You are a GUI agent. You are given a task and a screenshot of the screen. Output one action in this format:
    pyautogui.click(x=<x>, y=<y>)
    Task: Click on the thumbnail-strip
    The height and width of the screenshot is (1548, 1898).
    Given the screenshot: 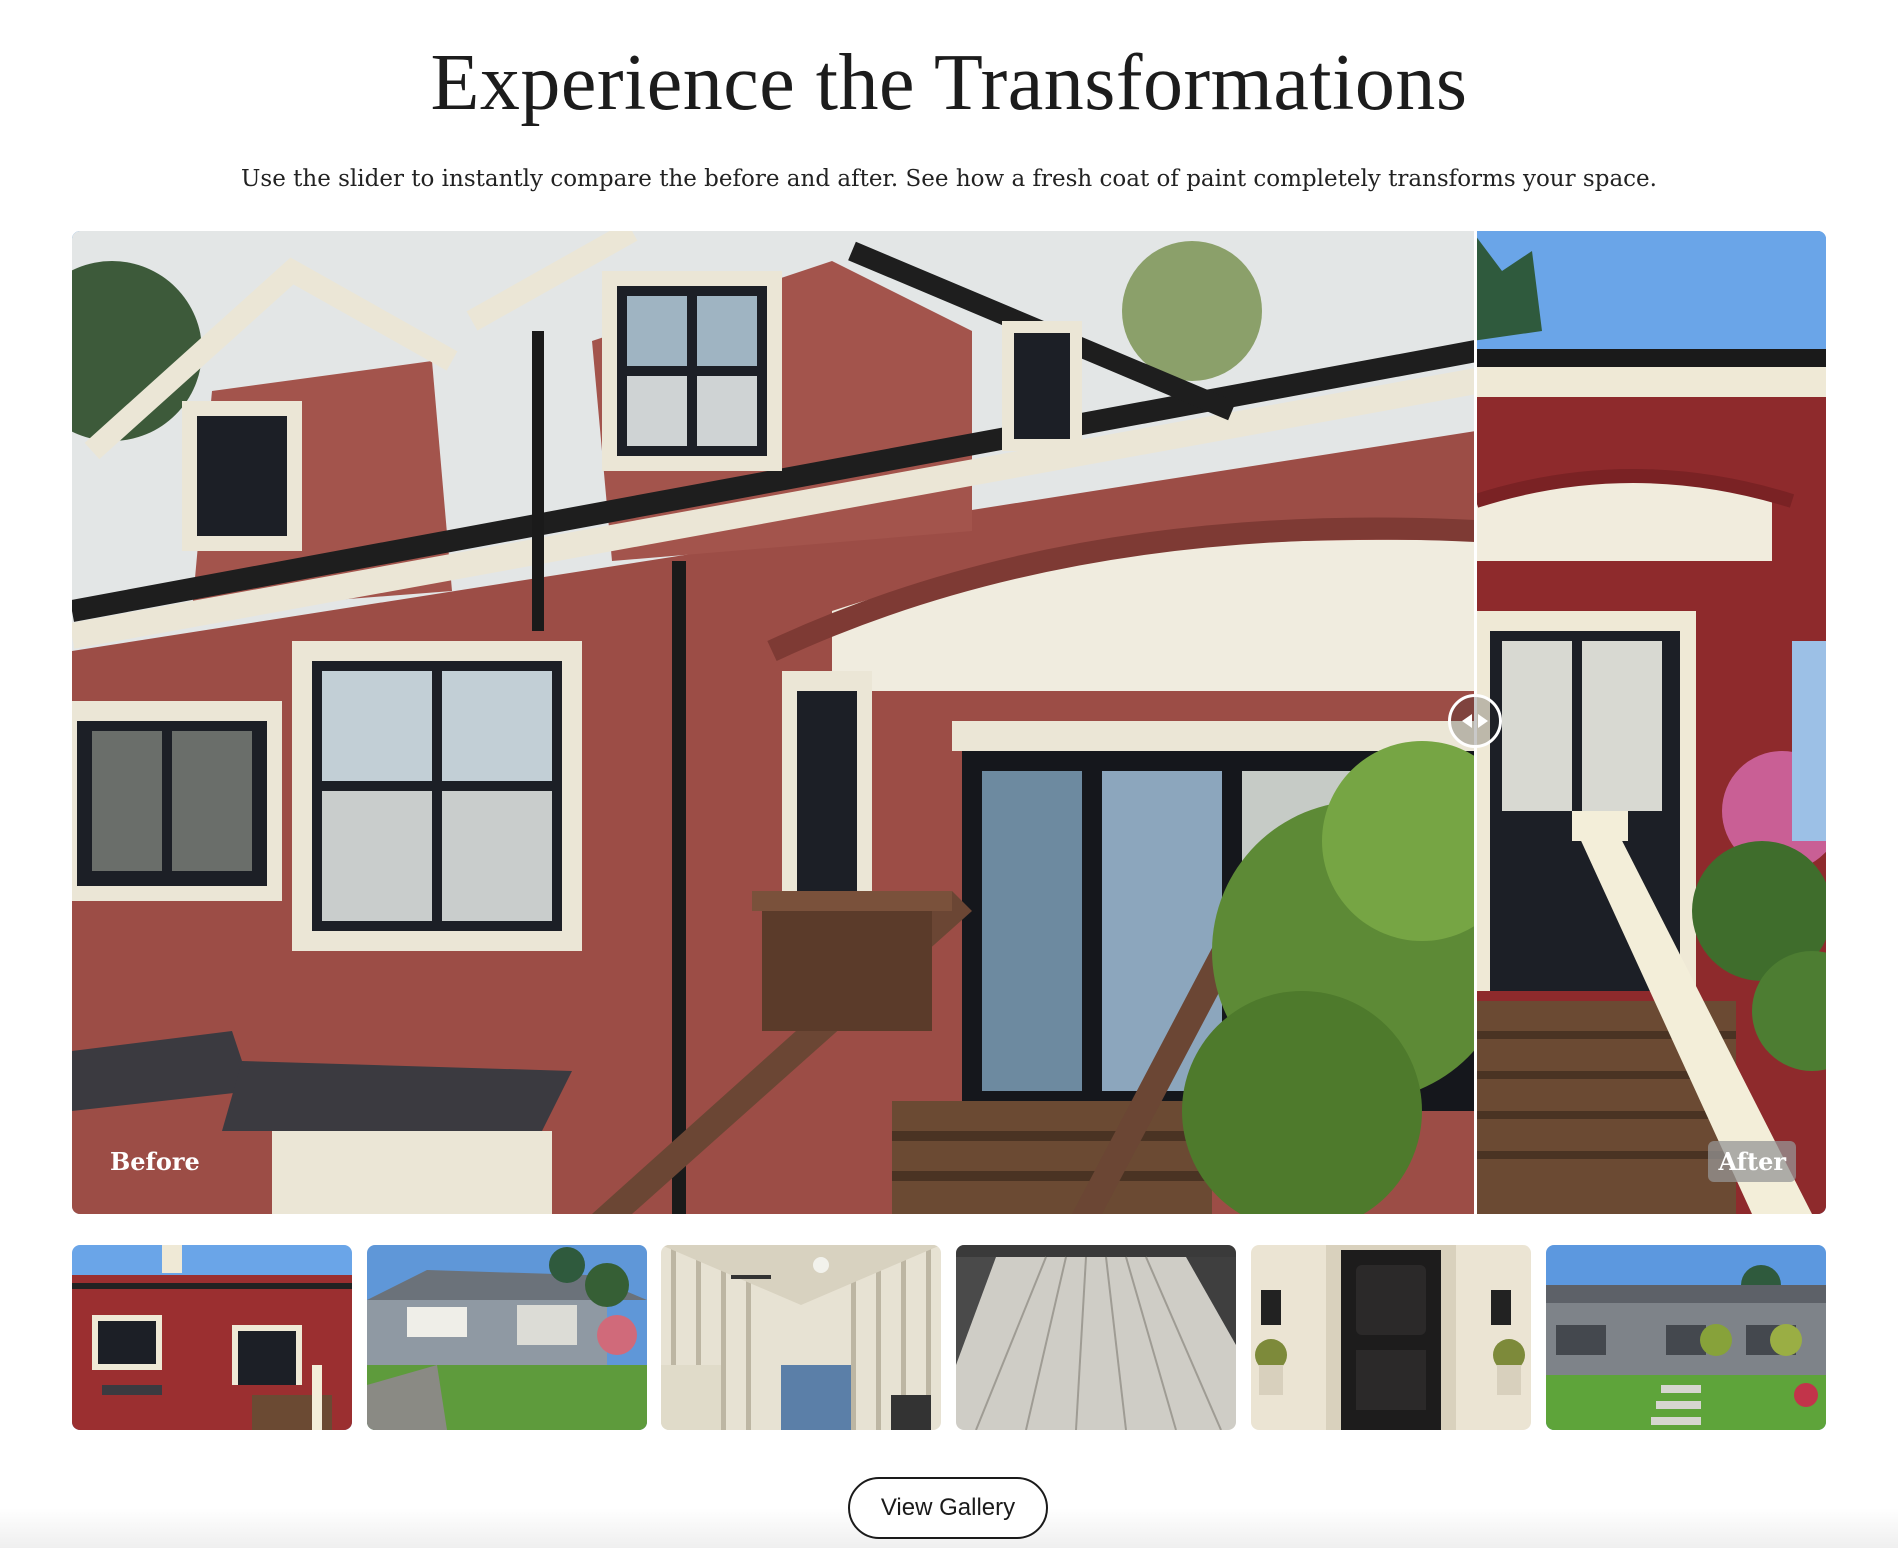 What is the action you would take?
    pyautogui.click(x=949, y=1337)
    